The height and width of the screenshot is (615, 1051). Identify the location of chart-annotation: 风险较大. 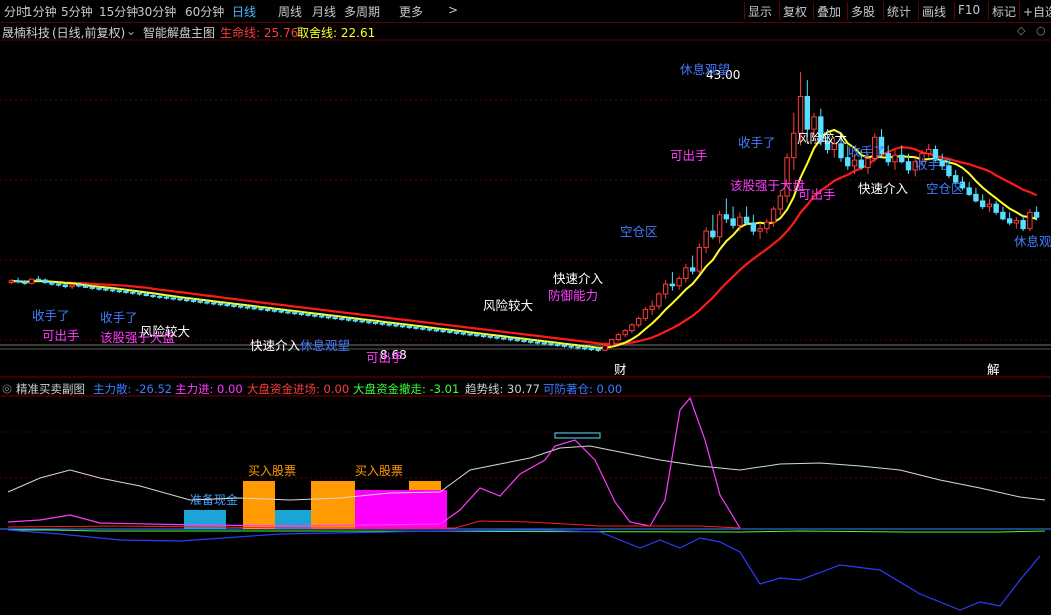
(165, 331).